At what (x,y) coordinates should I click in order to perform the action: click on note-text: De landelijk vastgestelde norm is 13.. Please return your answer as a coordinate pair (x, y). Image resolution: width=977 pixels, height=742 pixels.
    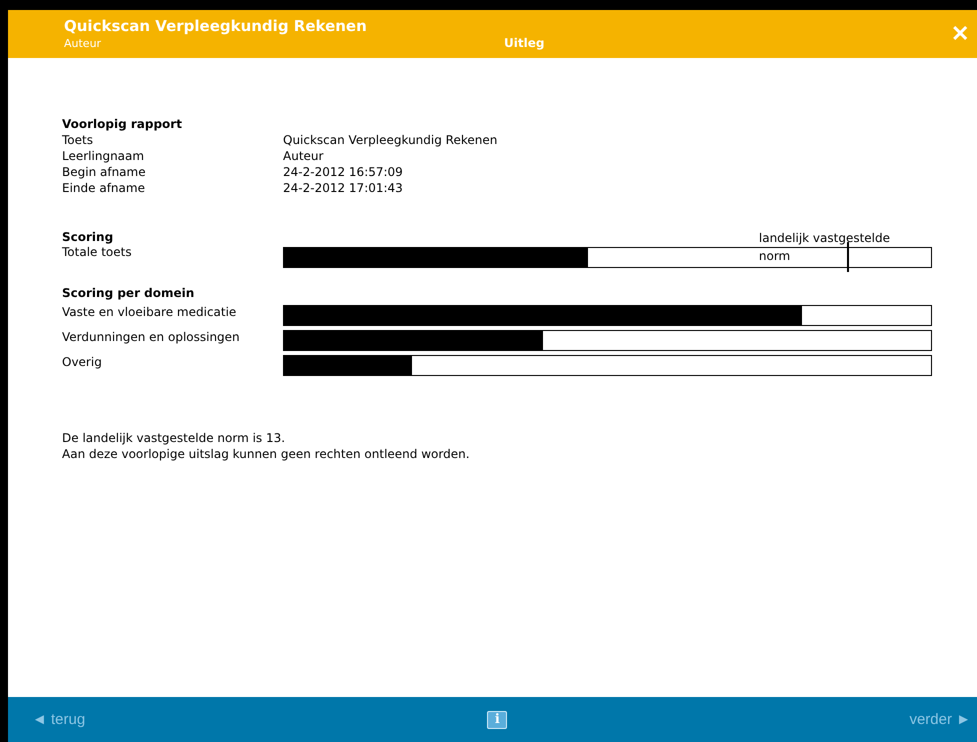
    Looking at the image, I should click on (174, 438).